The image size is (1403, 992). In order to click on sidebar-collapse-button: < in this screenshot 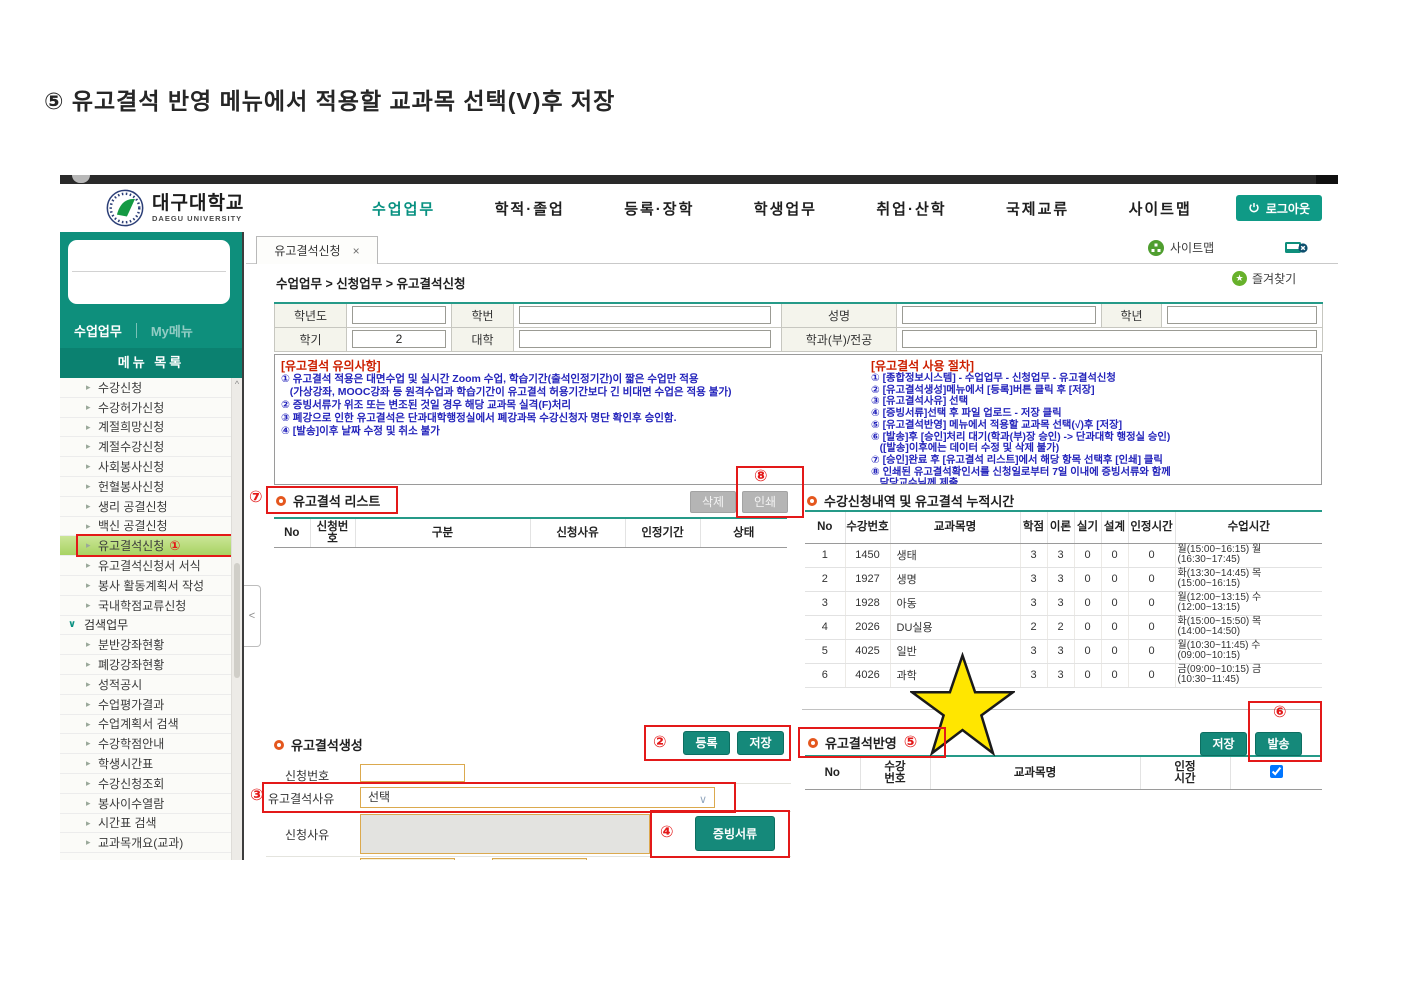, I will do `click(252, 616)`.